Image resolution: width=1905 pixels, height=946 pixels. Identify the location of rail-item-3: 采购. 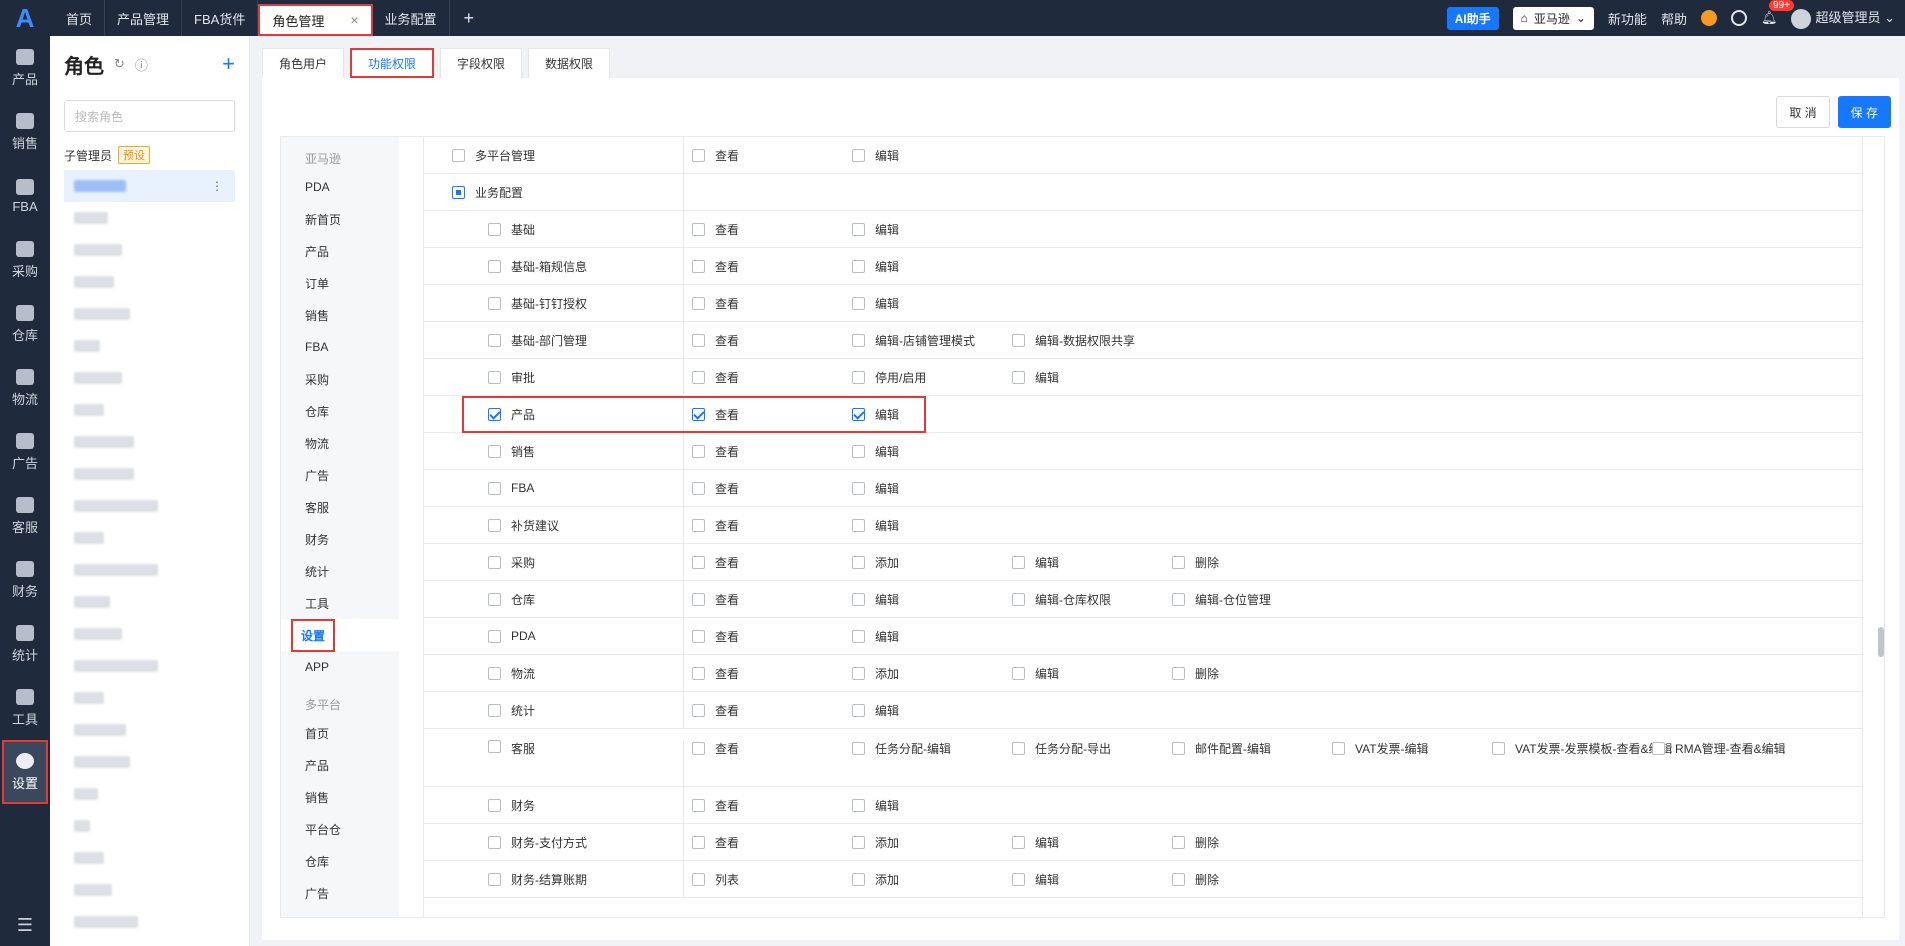
(25, 260).